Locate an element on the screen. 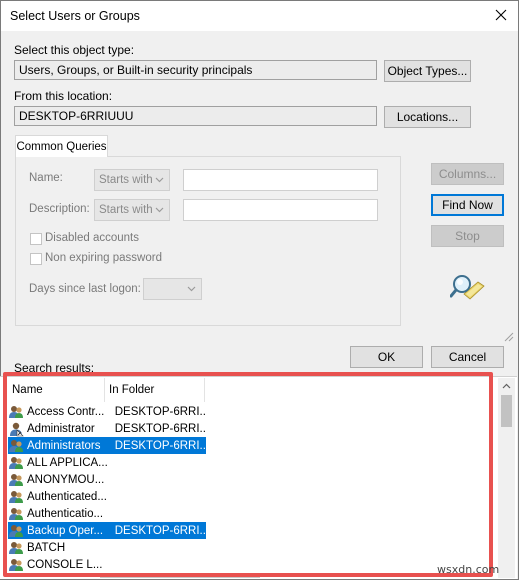 The image size is (519, 580). non-expiring-checkbox is located at coordinates (36, 259).